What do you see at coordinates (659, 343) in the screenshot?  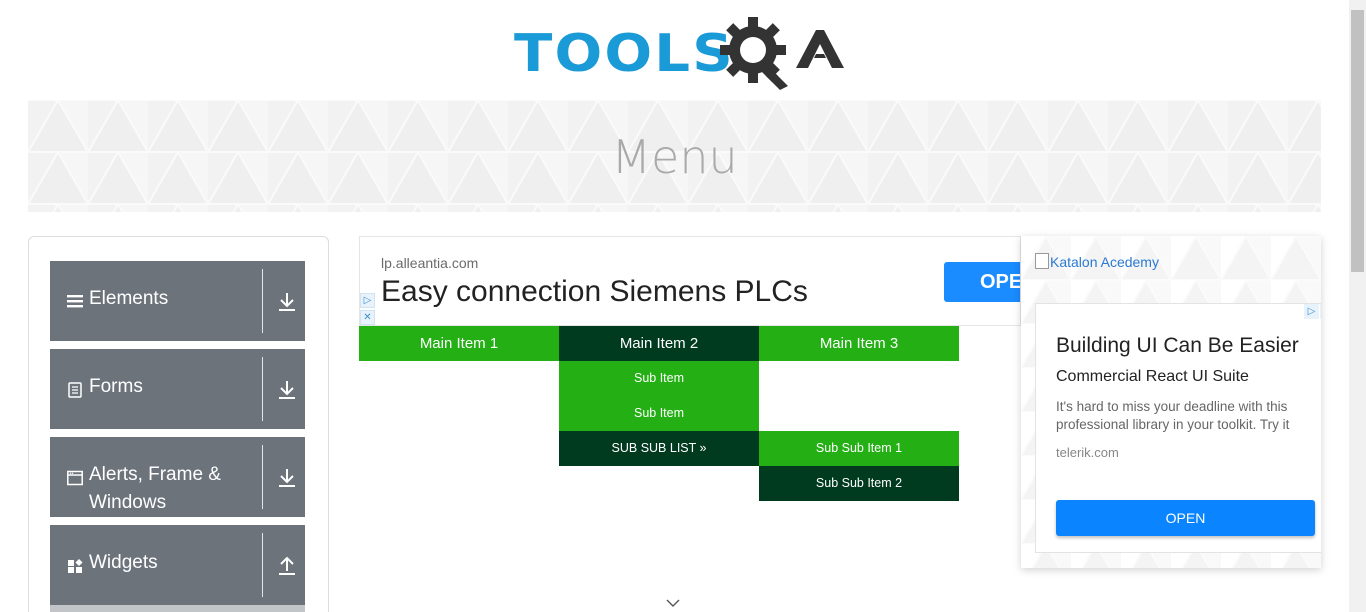 I see `menu-main-item-2: Main Item 2` at bounding box center [659, 343].